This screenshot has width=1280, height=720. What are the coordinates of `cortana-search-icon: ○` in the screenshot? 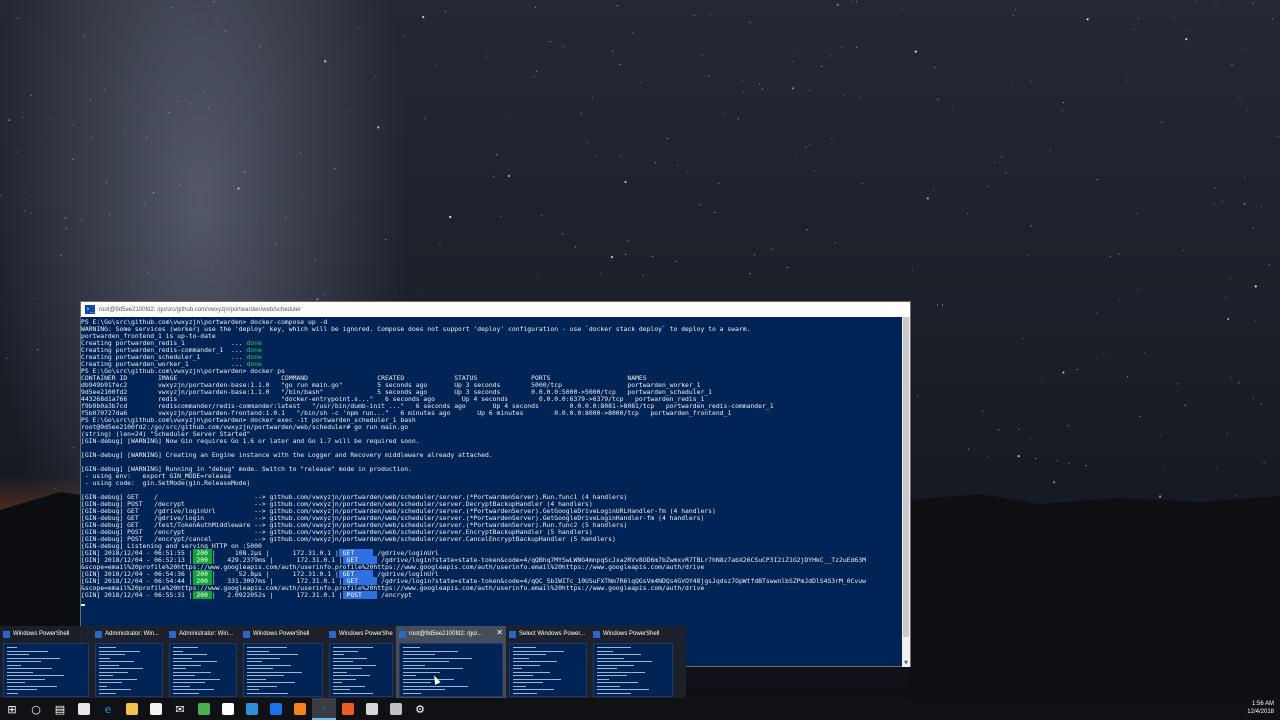 It's located at (36, 709).